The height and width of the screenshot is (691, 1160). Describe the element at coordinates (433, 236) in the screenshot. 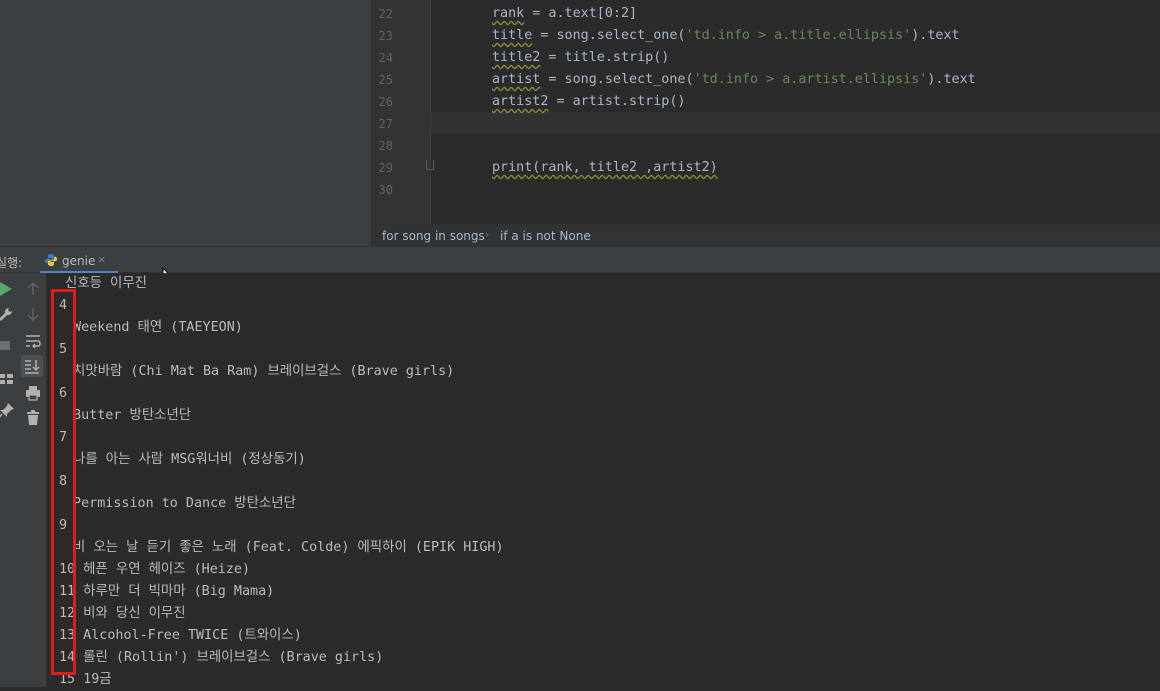

I see `breadcrumb-item-for-loop: for song in songs` at that location.